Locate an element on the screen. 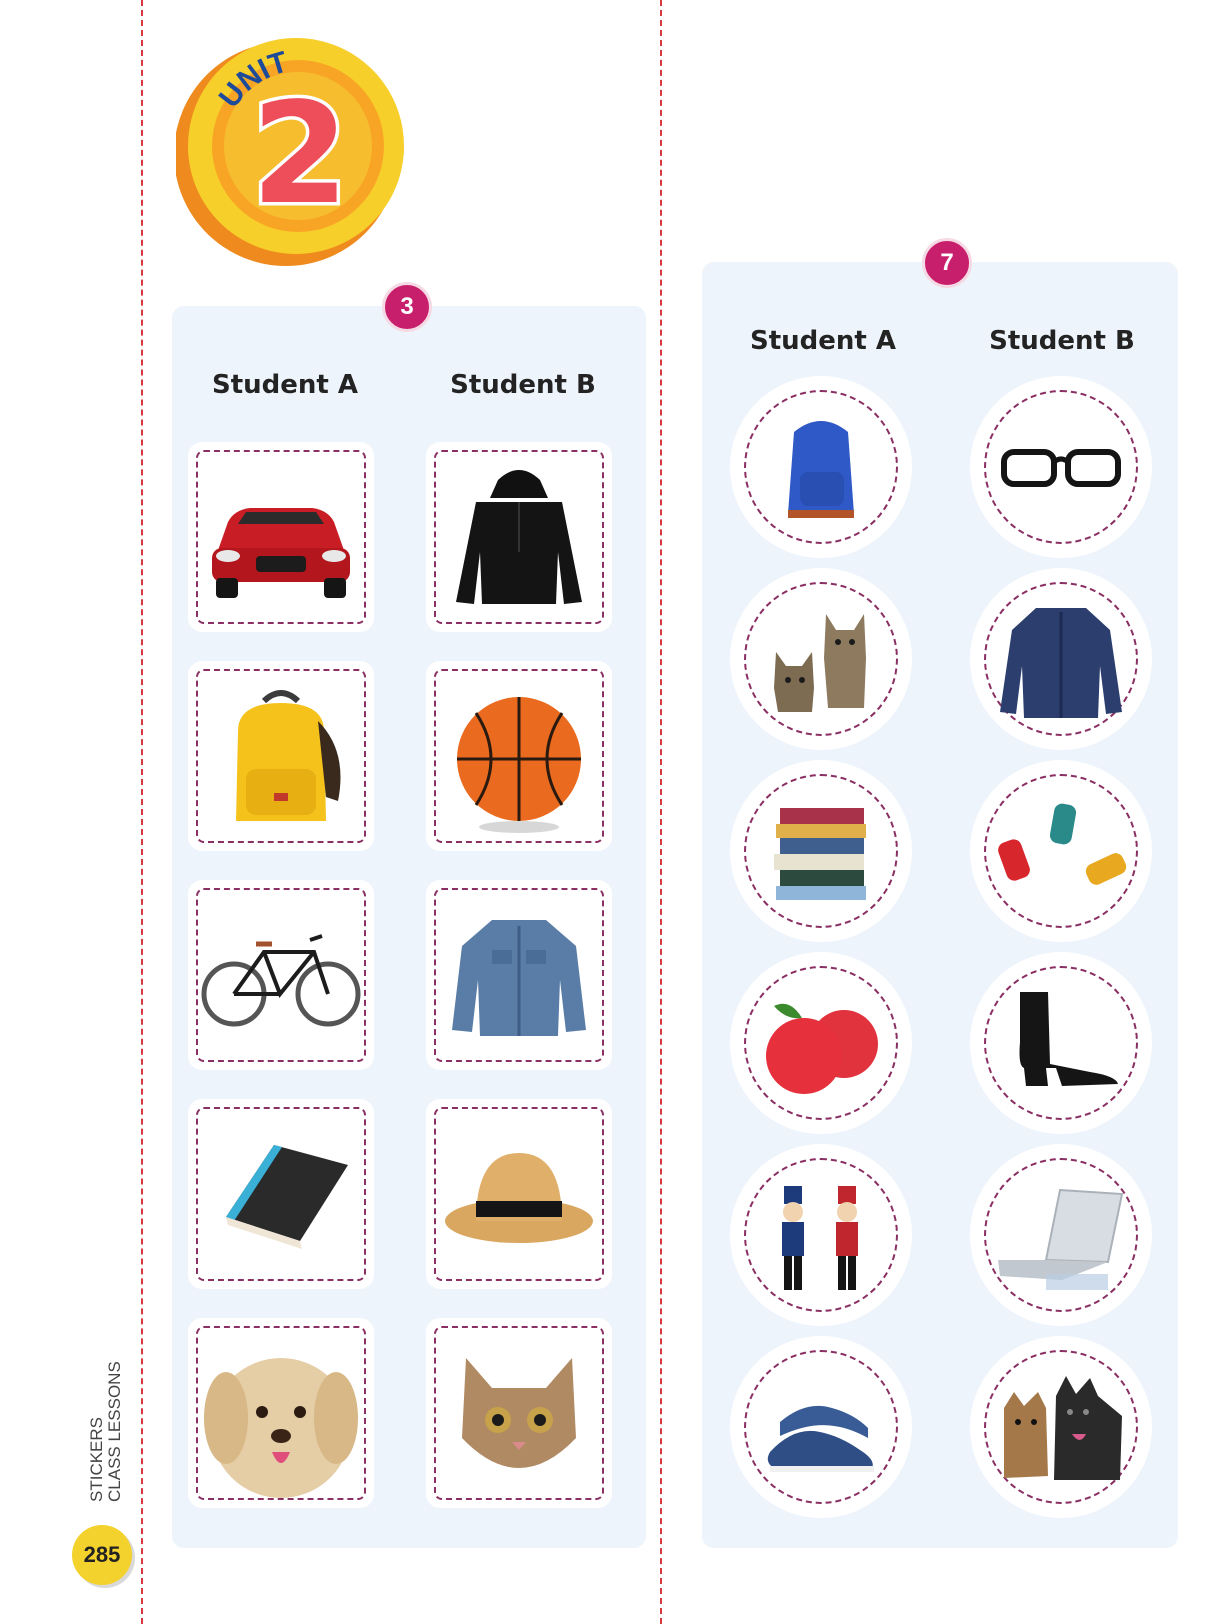  page-number: 285 is located at coordinates (102, 1555).